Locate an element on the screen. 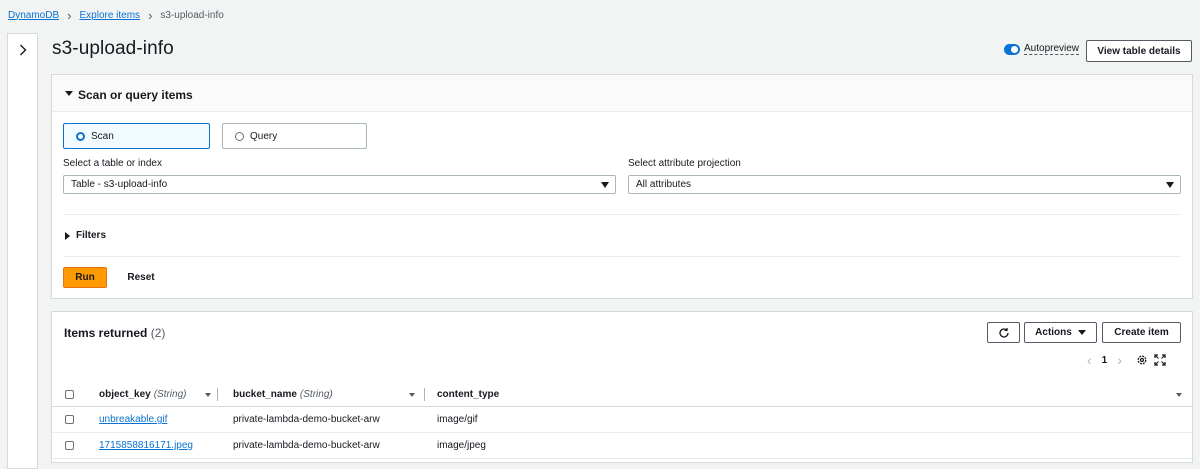 The image size is (1200, 469). projection-select-value: All attributes is located at coordinates (664, 184).